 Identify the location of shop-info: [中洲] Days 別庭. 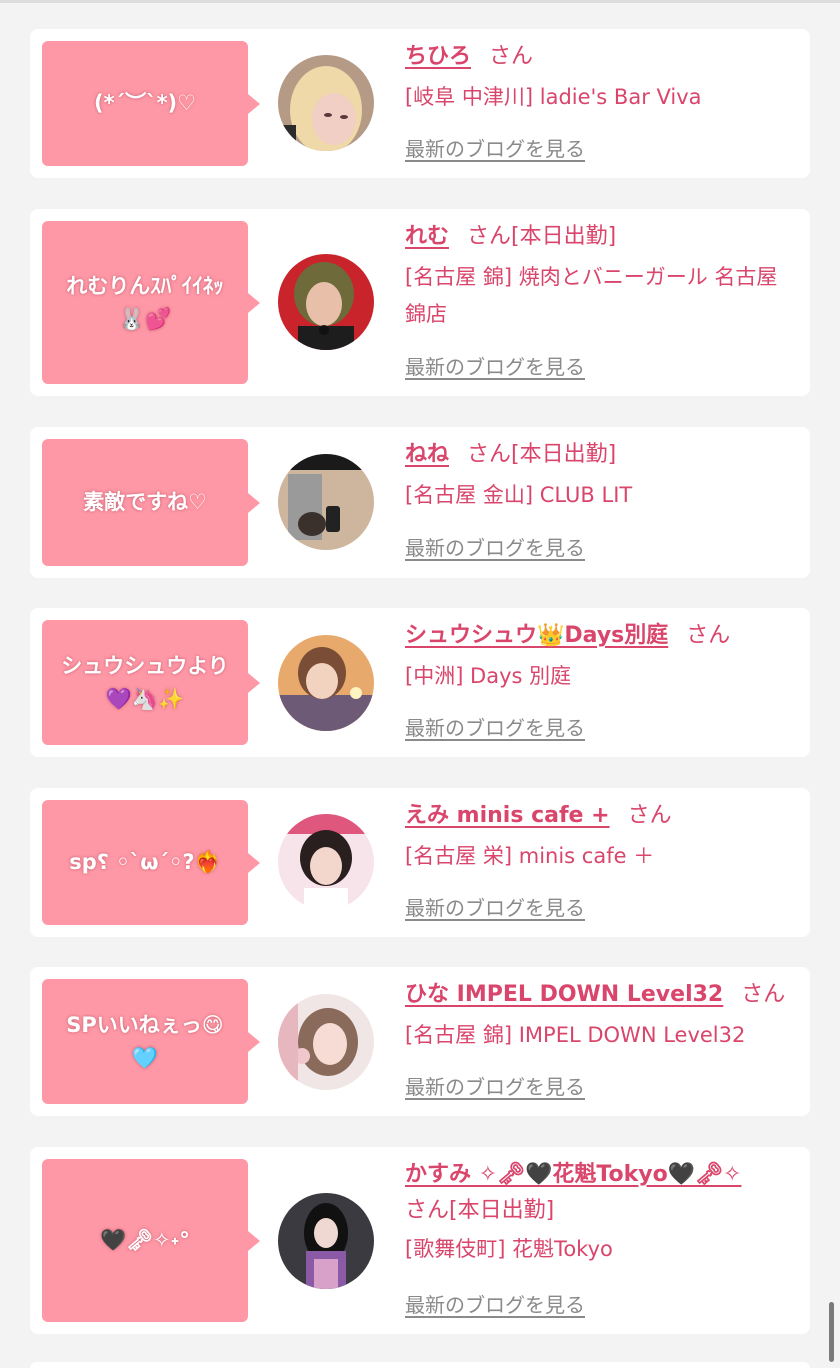
(488, 676).